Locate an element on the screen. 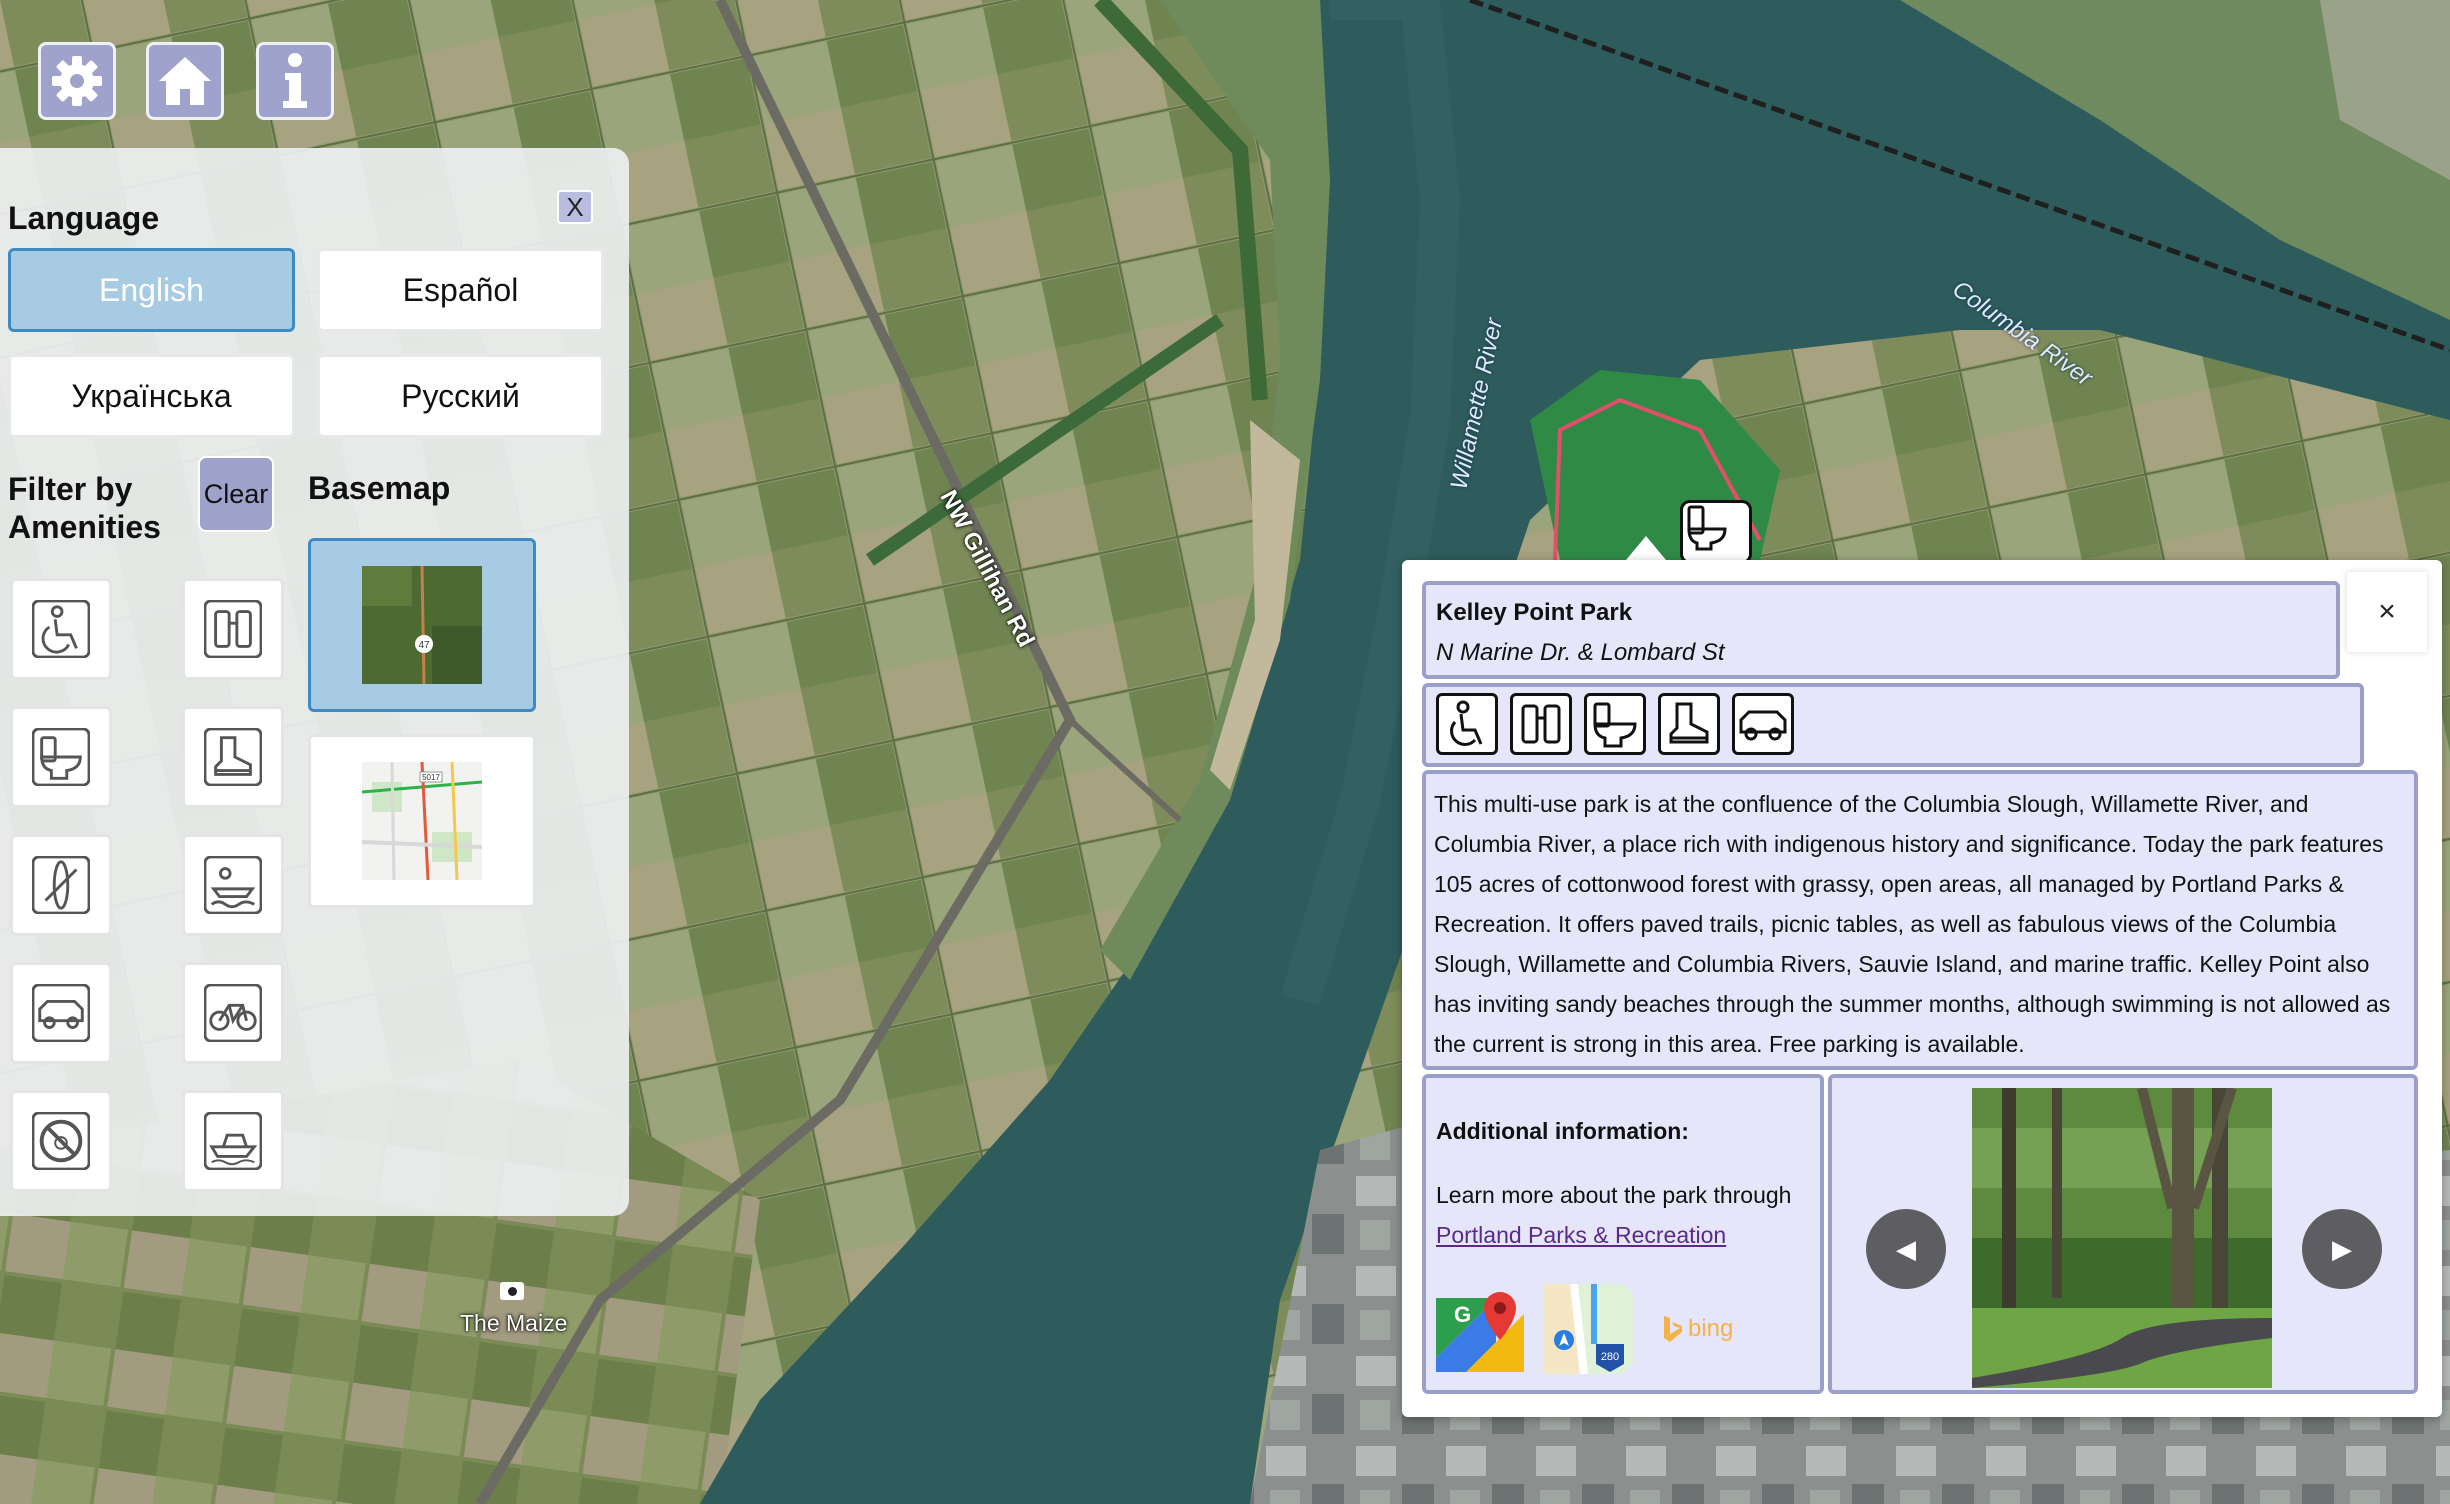  gear-icon is located at coordinates (77, 81).